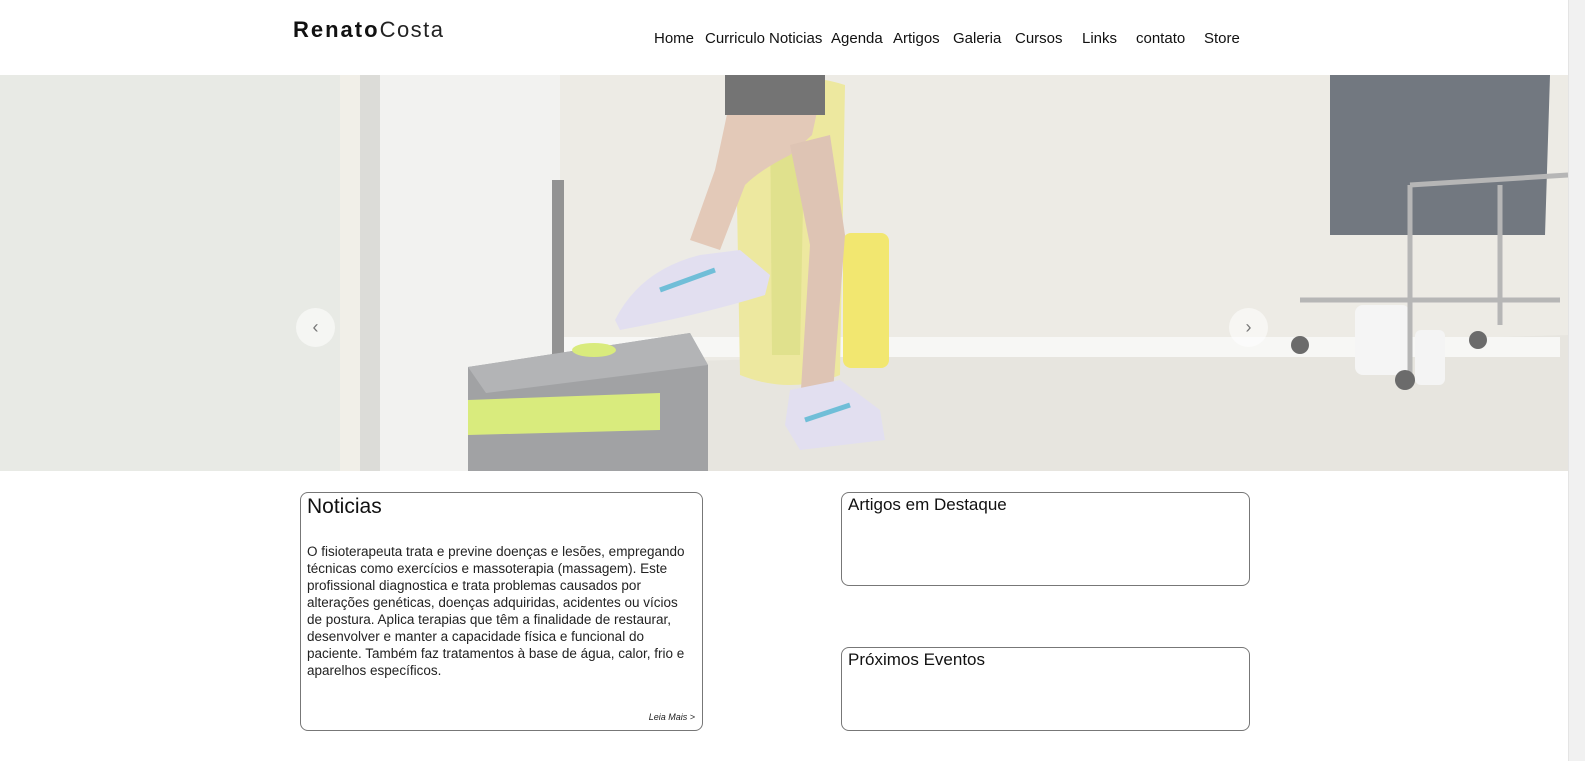  Describe the element at coordinates (916, 38) in the screenshot. I see `nav-artigos: Artigos` at that location.